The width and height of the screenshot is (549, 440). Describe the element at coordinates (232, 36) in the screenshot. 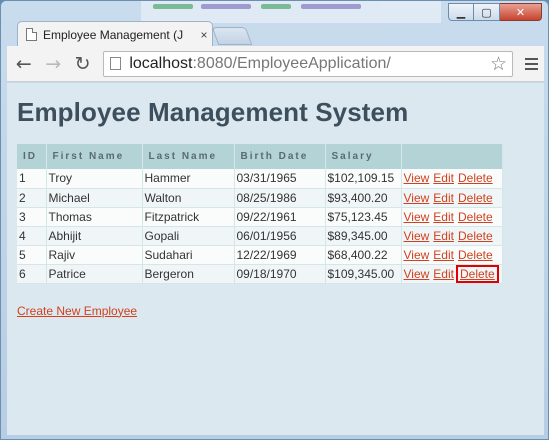

I see `new-tab-button` at that location.